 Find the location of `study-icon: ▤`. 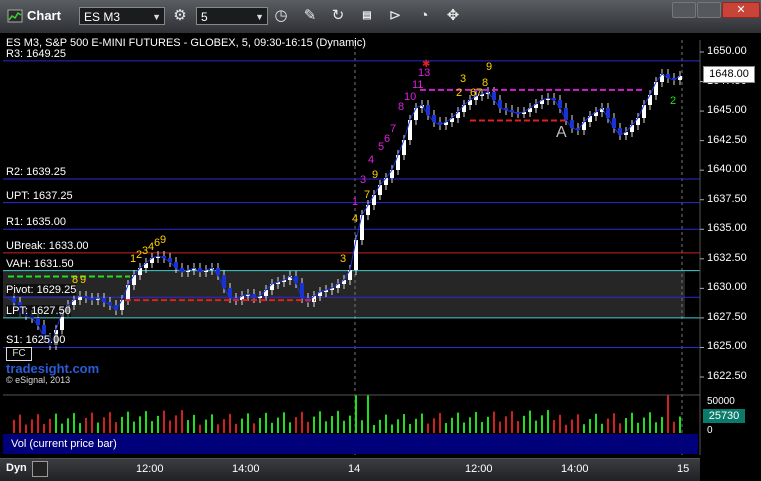

study-icon: ▤ is located at coordinates (367, 16).